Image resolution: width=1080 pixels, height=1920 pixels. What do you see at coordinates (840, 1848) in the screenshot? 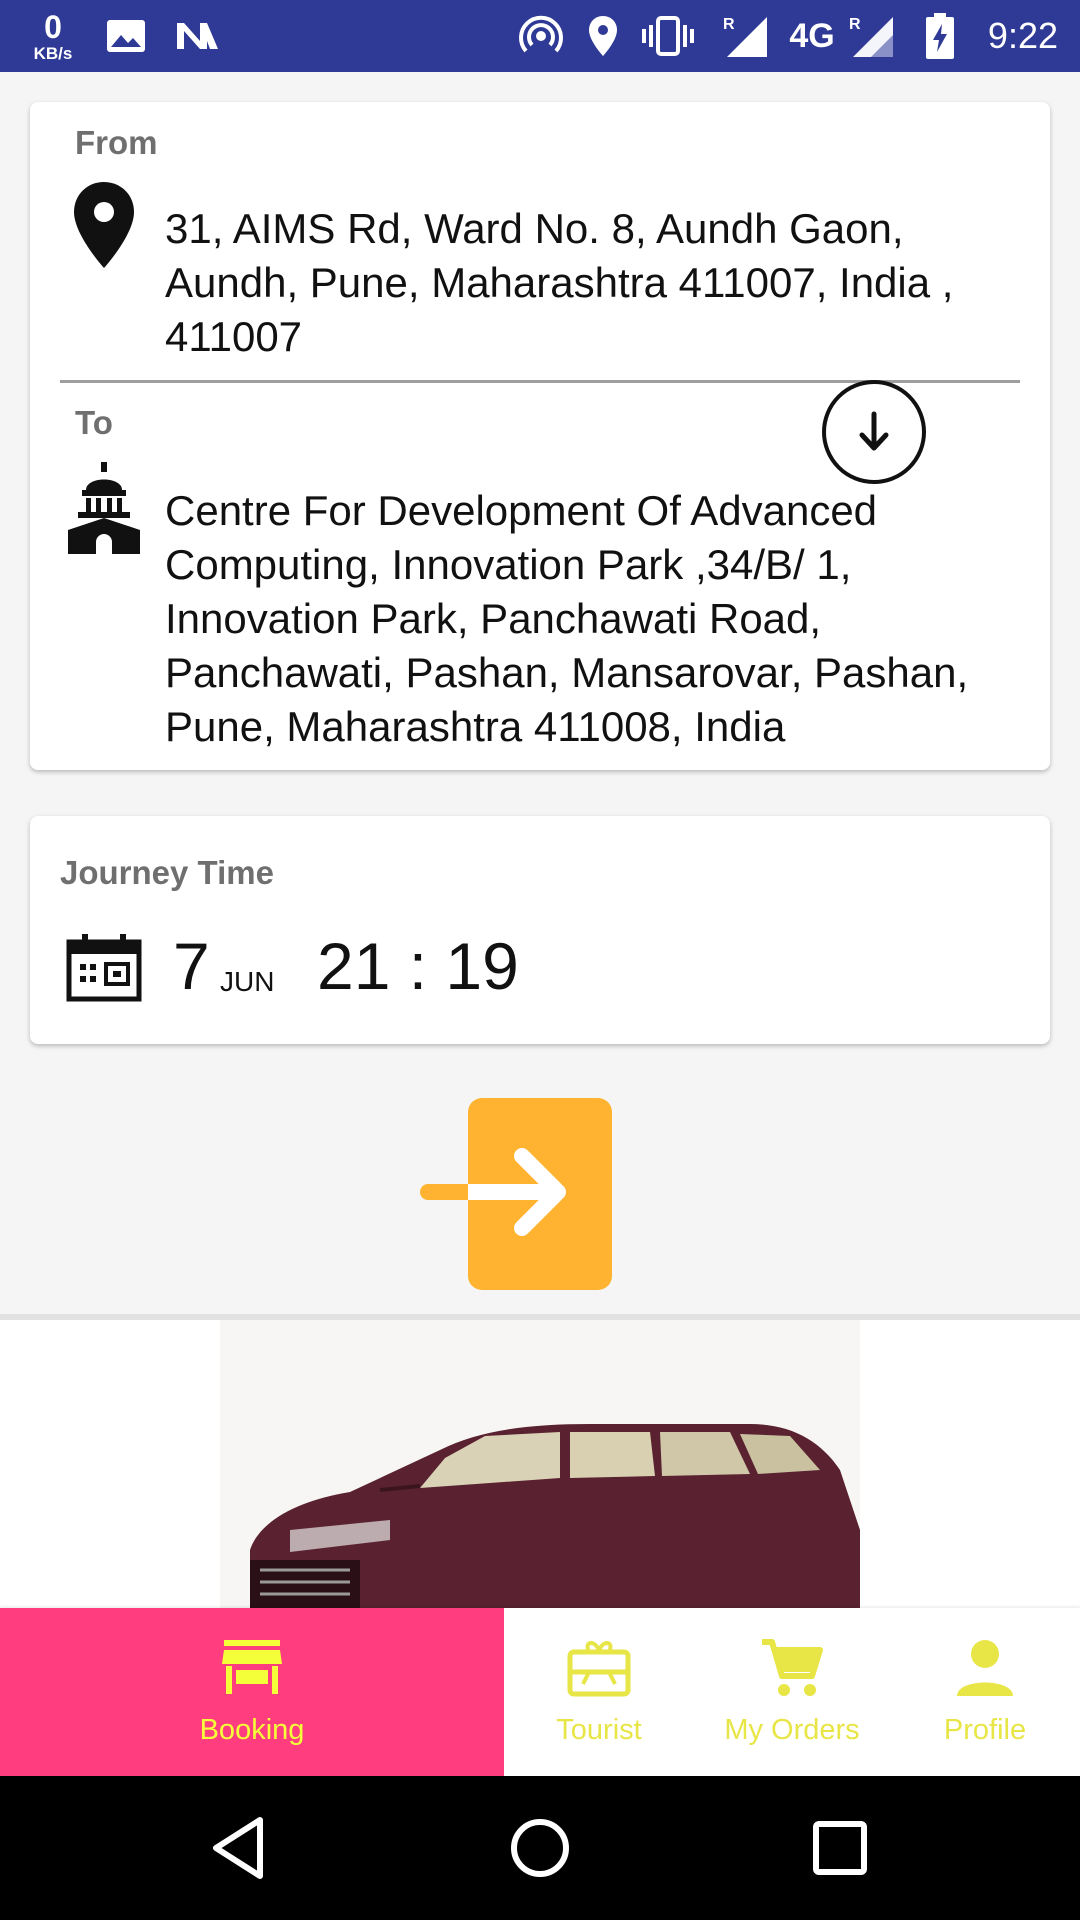
I see `recents-icon` at bounding box center [840, 1848].